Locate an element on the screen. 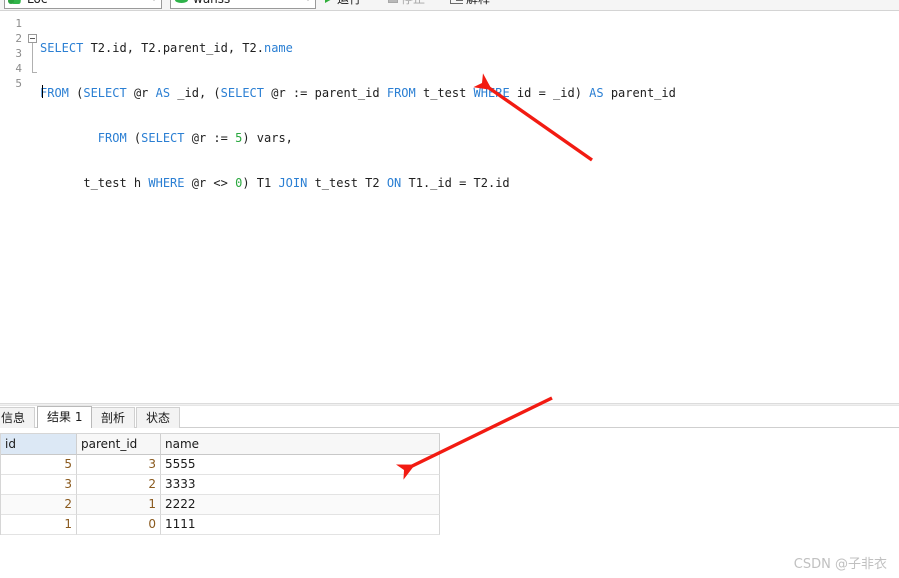 Image resolution: width=899 pixels, height=578 pixels. line-number: 5 is located at coordinates (18, 83).